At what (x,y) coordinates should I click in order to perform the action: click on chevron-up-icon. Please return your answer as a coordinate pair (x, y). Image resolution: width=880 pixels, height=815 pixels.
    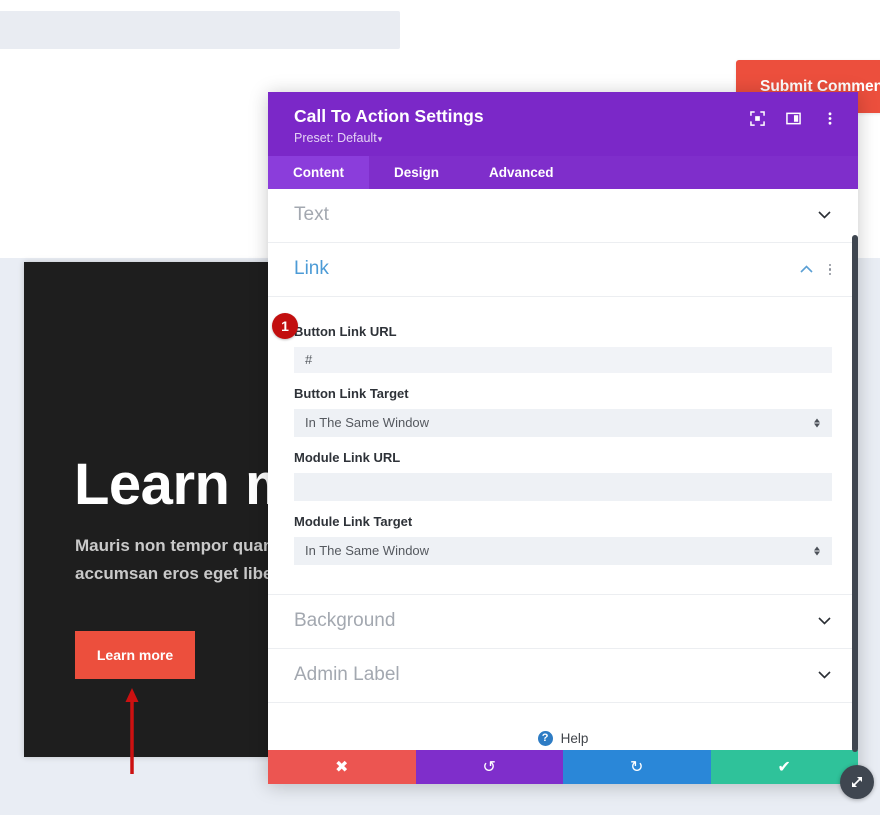
    Looking at the image, I should click on (807, 269).